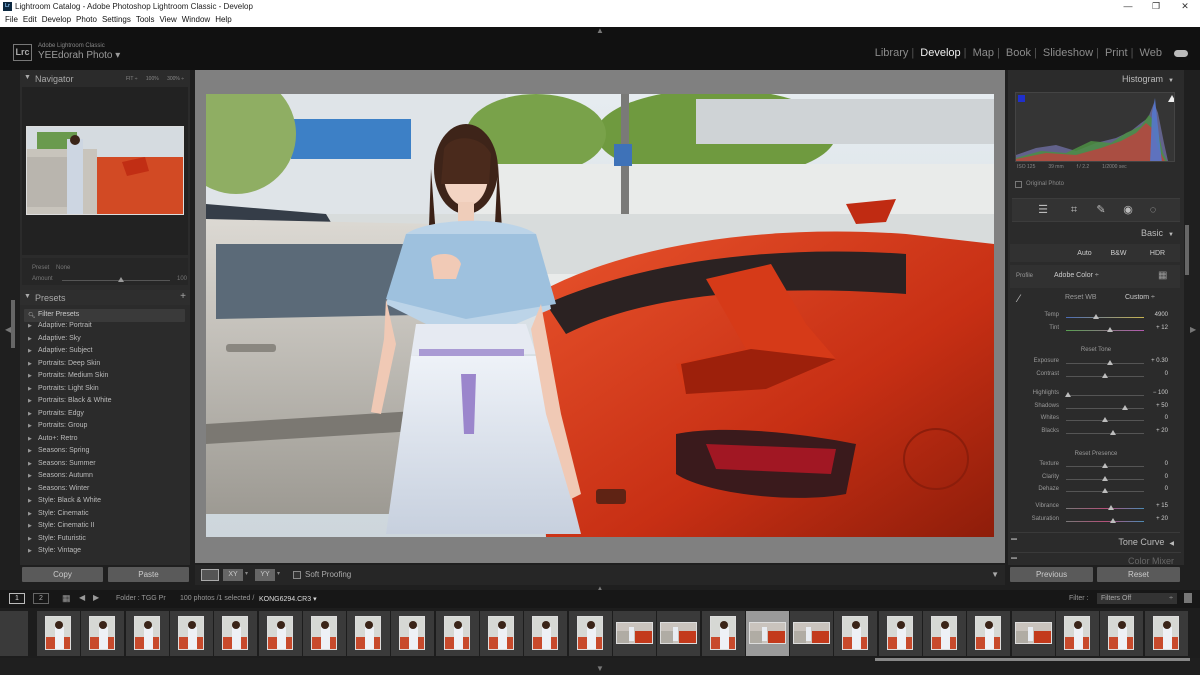  What do you see at coordinates (117, 55) in the screenshot?
I see `identity-dropdown-icon: ▾` at bounding box center [117, 55].